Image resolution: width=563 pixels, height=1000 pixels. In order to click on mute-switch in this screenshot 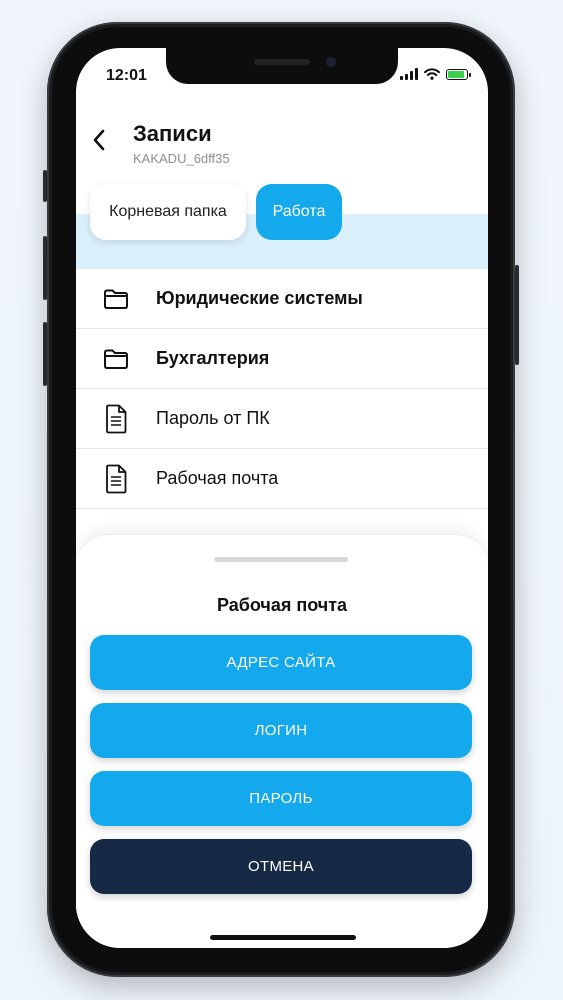, I will do `click(45, 186)`.